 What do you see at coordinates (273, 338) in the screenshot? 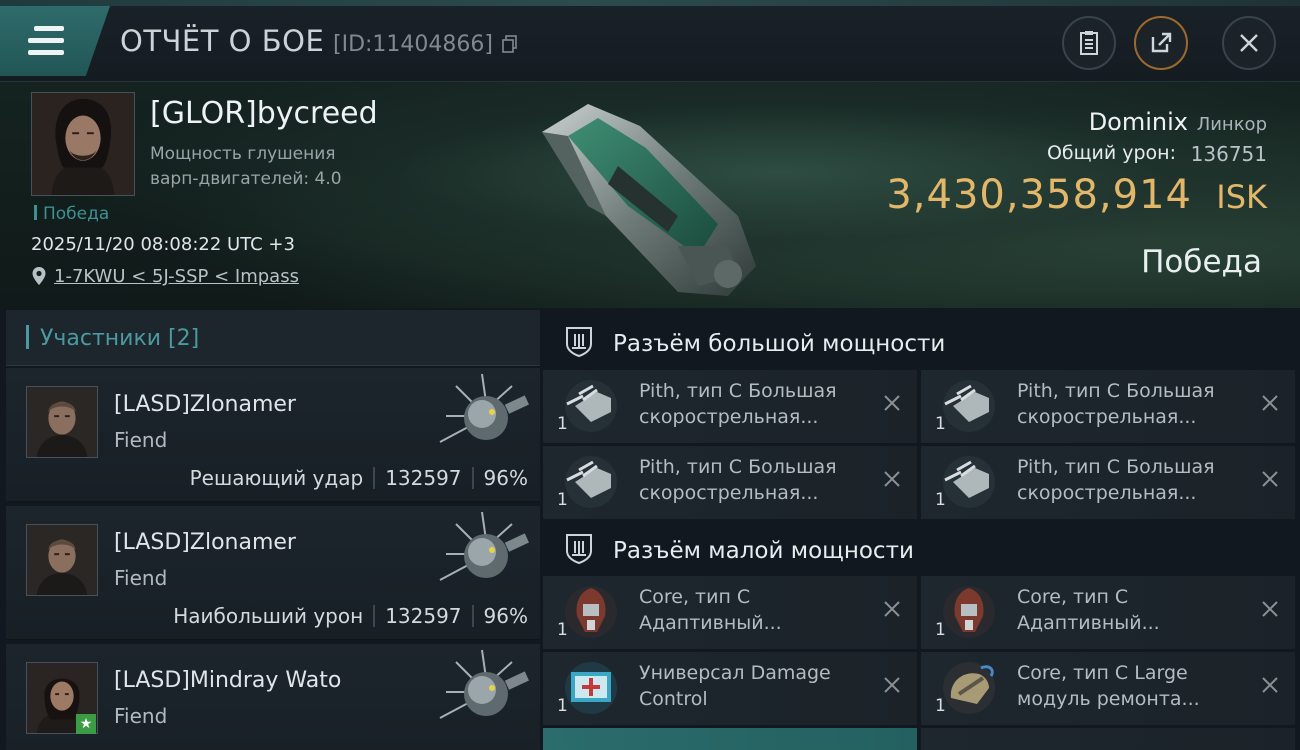
I see `participants-header: Участники [2]` at bounding box center [273, 338].